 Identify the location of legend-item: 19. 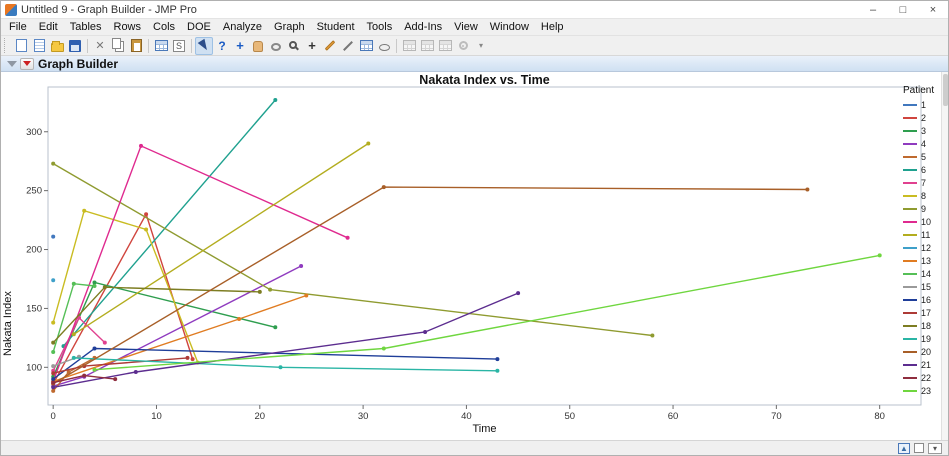
(921, 338).